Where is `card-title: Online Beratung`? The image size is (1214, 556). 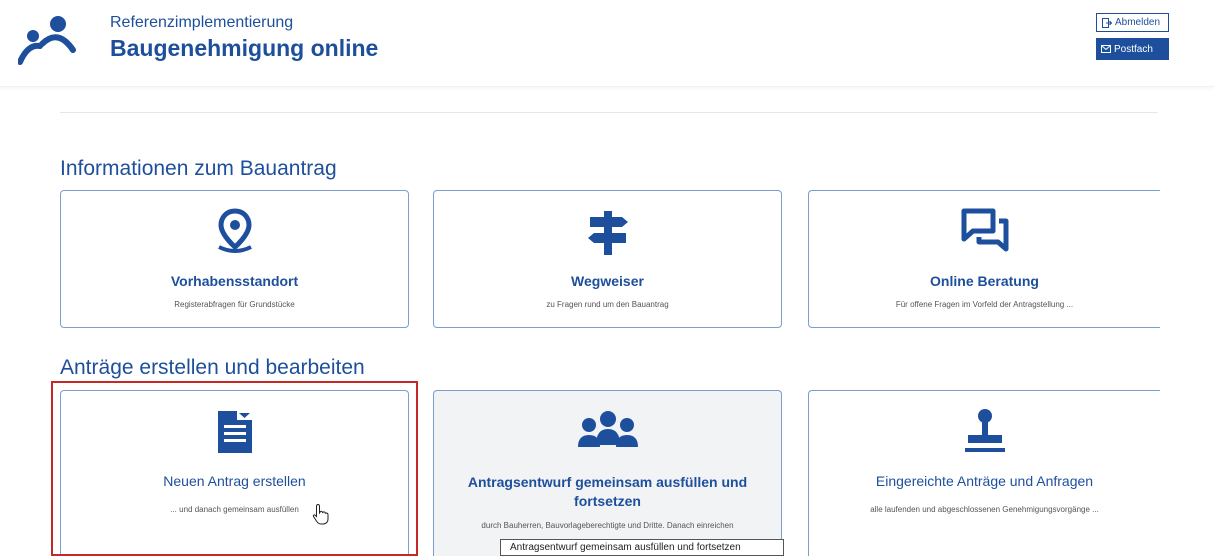 card-title: Online Beratung is located at coordinates (984, 281).